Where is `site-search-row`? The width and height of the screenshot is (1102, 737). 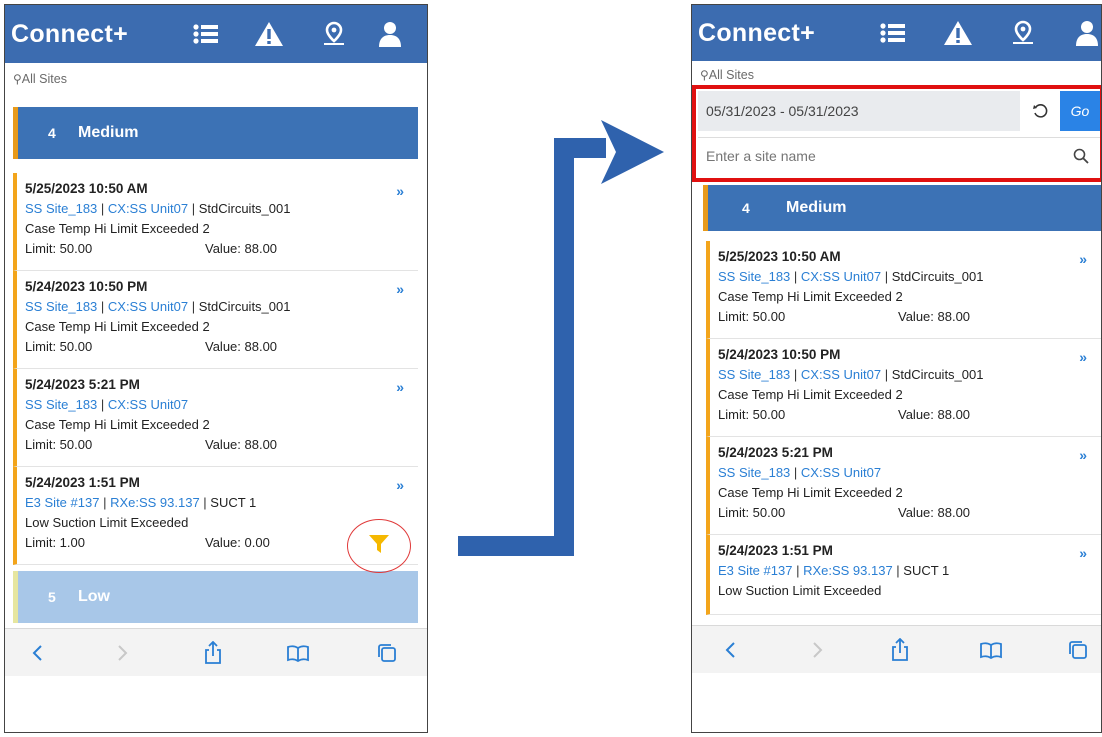
site-search-row is located at coordinates (899, 155).